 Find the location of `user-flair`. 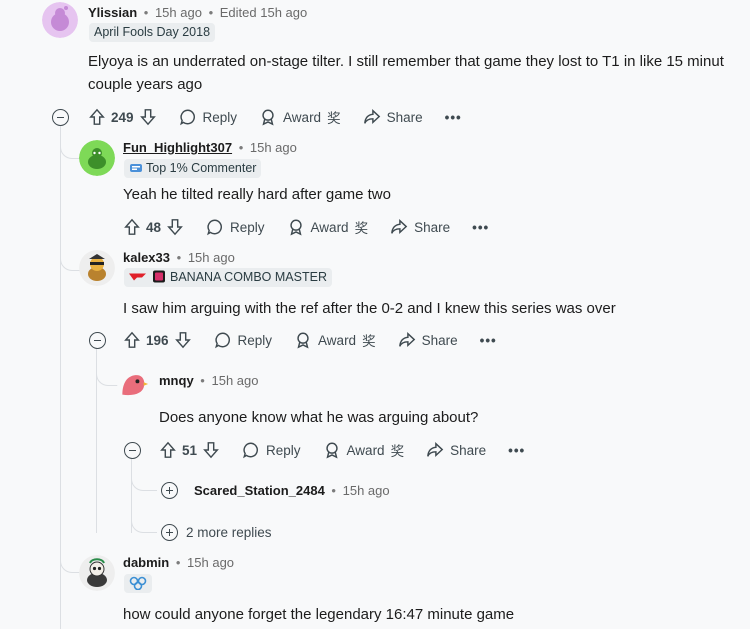

user-flair is located at coordinates (138, 583).